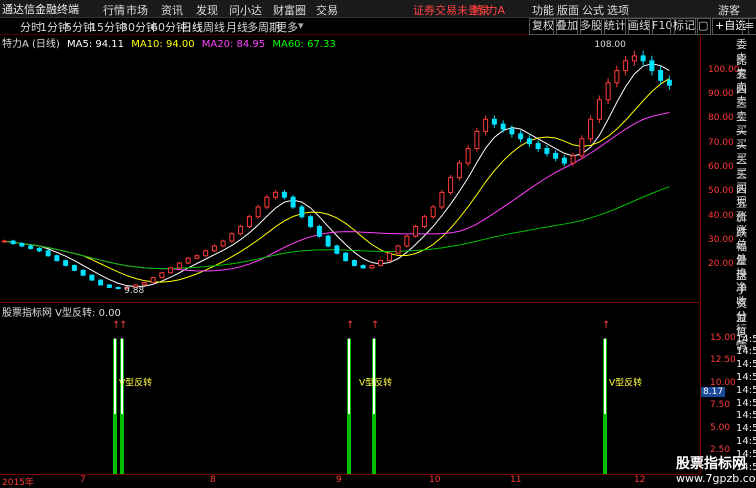 The width and height of the screenshot is (756, 488). What do you see at coordinates (568, 10) in the screenshot?
I see `menu-layout: 版面` at bounding box center [568, 10].